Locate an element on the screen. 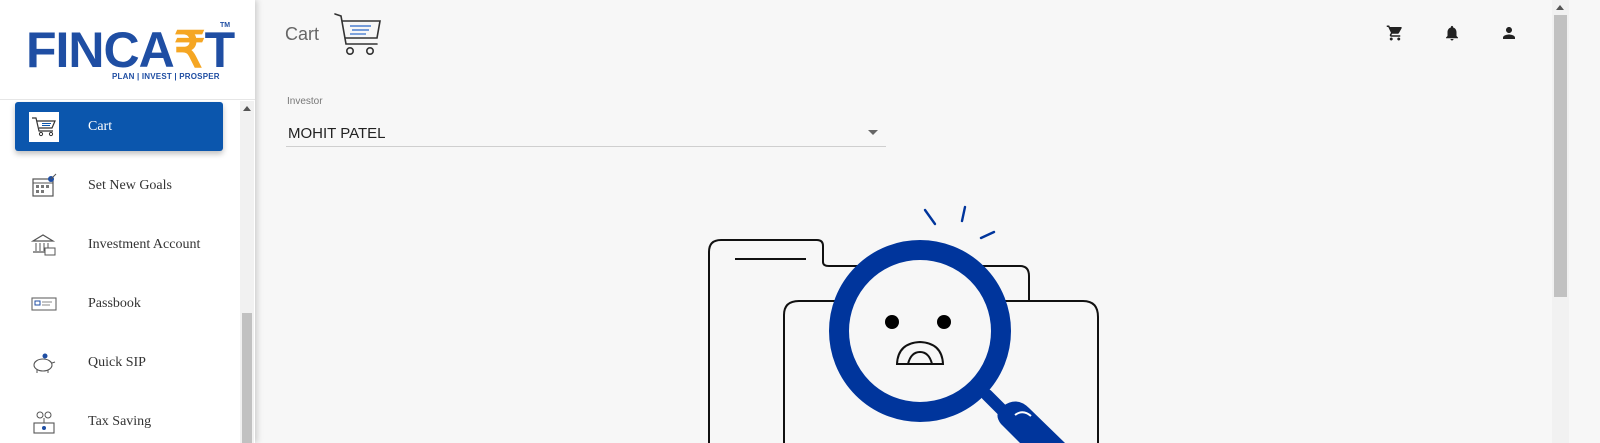  logo: FINCA₹T TM PLAN | INVEST | PROSPER is located at coordinates (127, 50).